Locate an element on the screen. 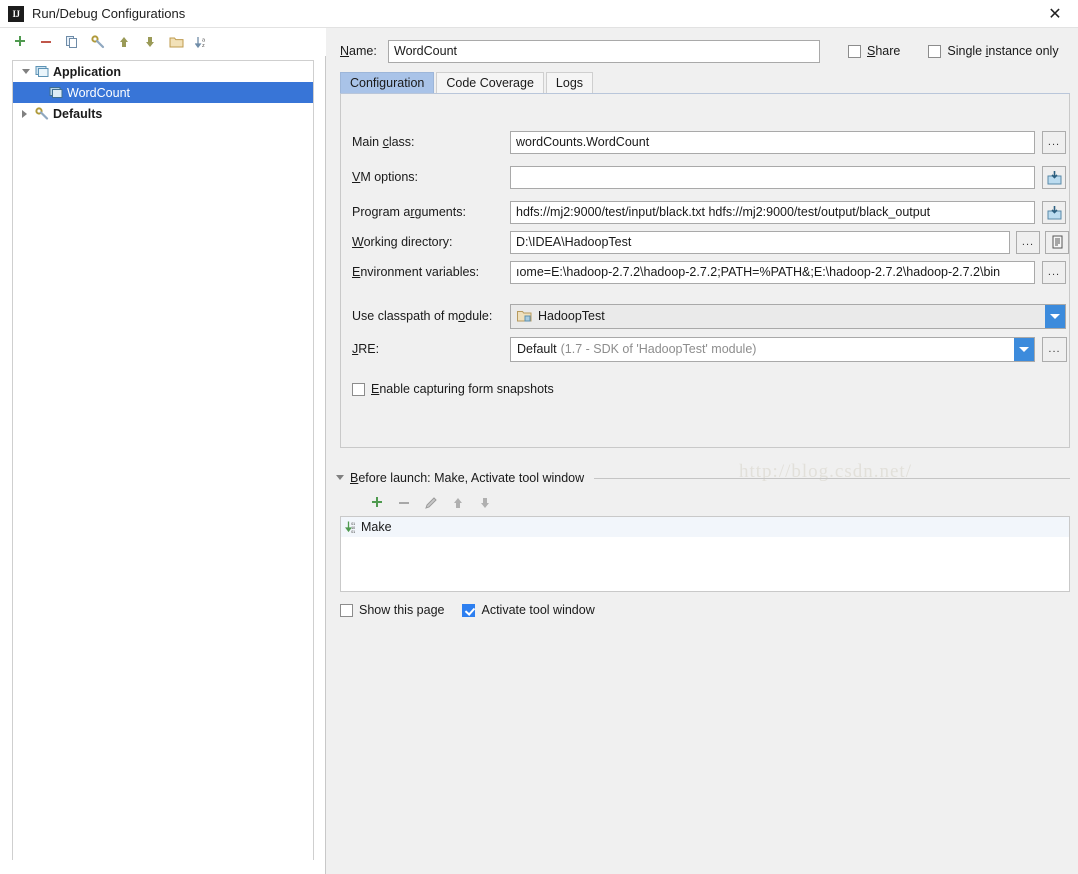  sort-az-icon: a z is located at coordinates (202, 42).